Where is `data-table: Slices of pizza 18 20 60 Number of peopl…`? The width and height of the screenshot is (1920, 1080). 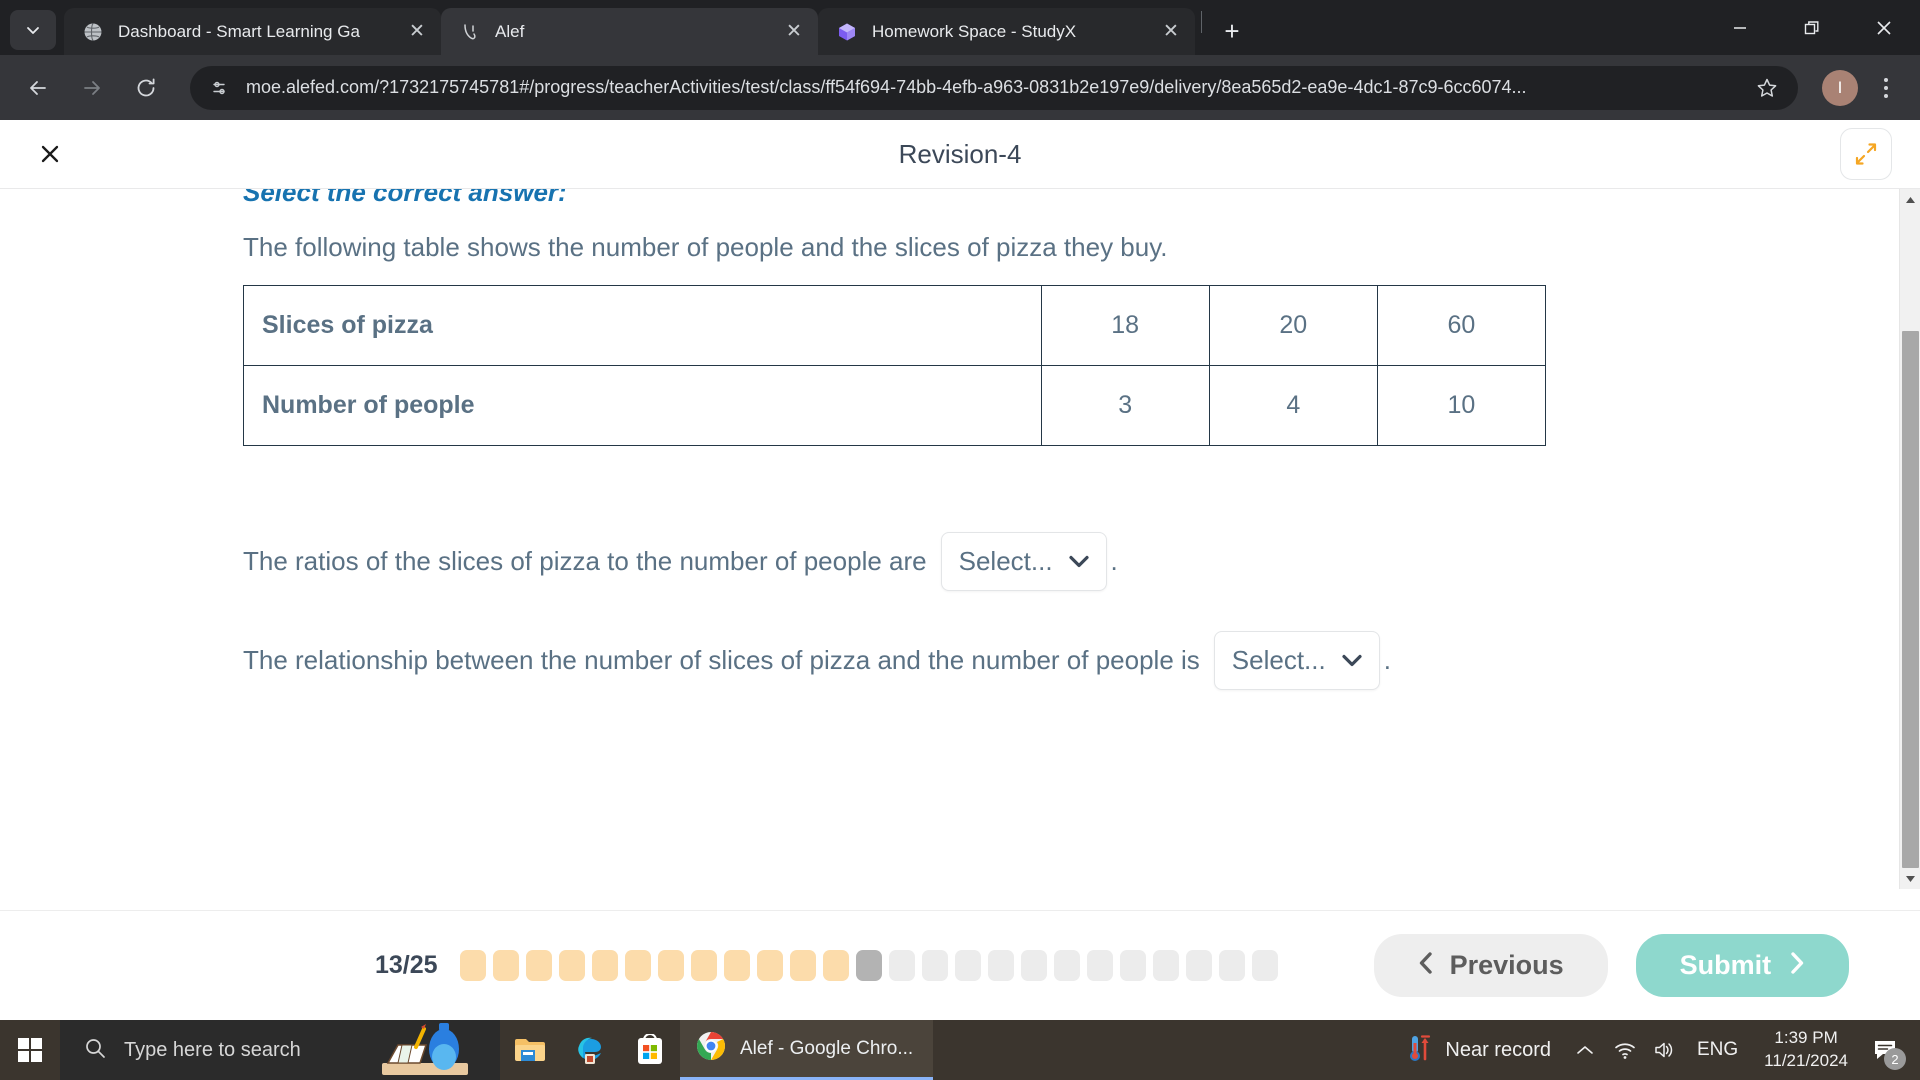 data-table: Slices of pizza 18 20 60 Number of peopl… is located at coordinates (895, 365).